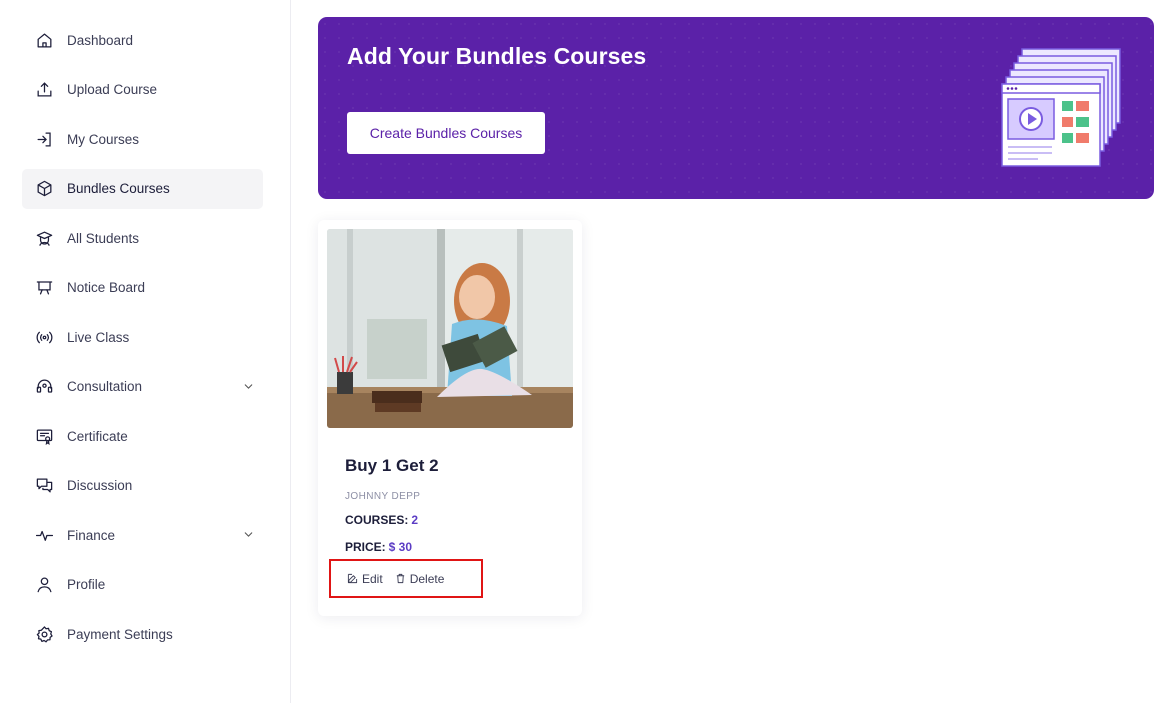 Image resolution: width=1176 pixels, height=703 pixels. I want to click on course-thumbnail, so click(450, 328).